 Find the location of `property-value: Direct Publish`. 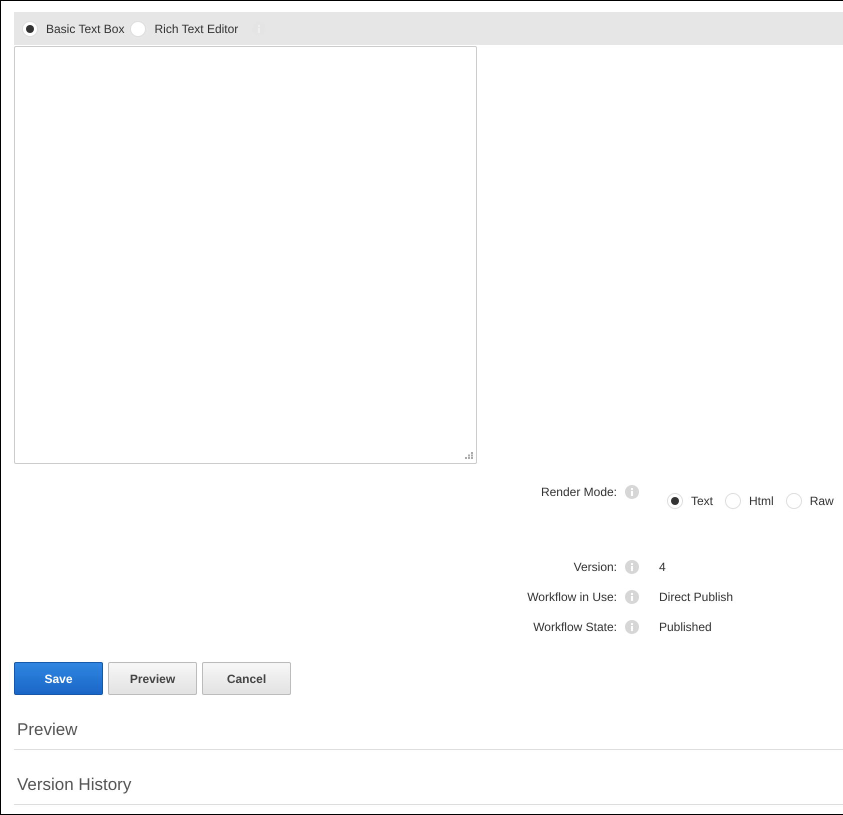

property-value: Direct Publish is located at coordinates (696, 597).